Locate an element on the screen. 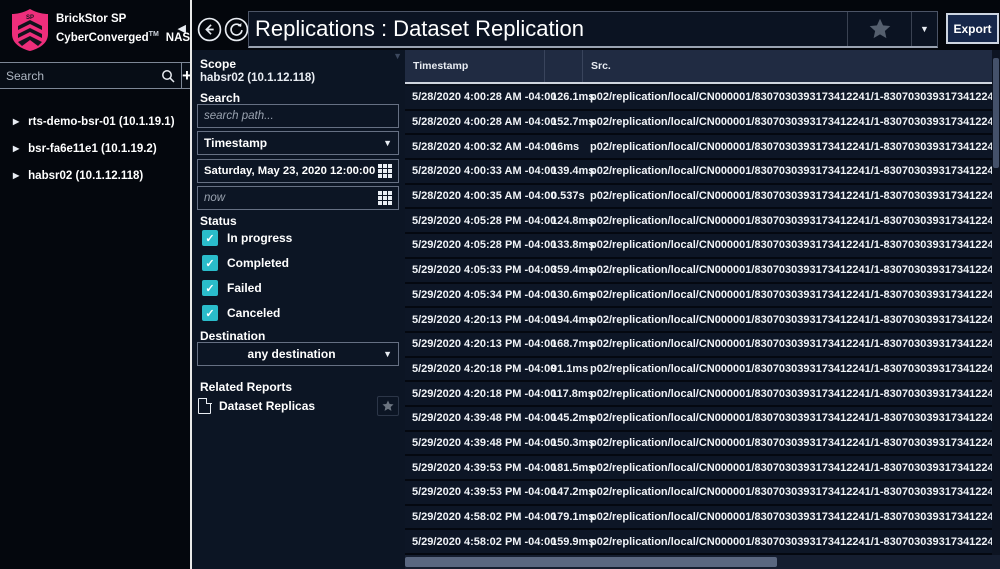 This screenshot has height=569, width=1000. destination-label: Destination is located at coordinates (233, 336).